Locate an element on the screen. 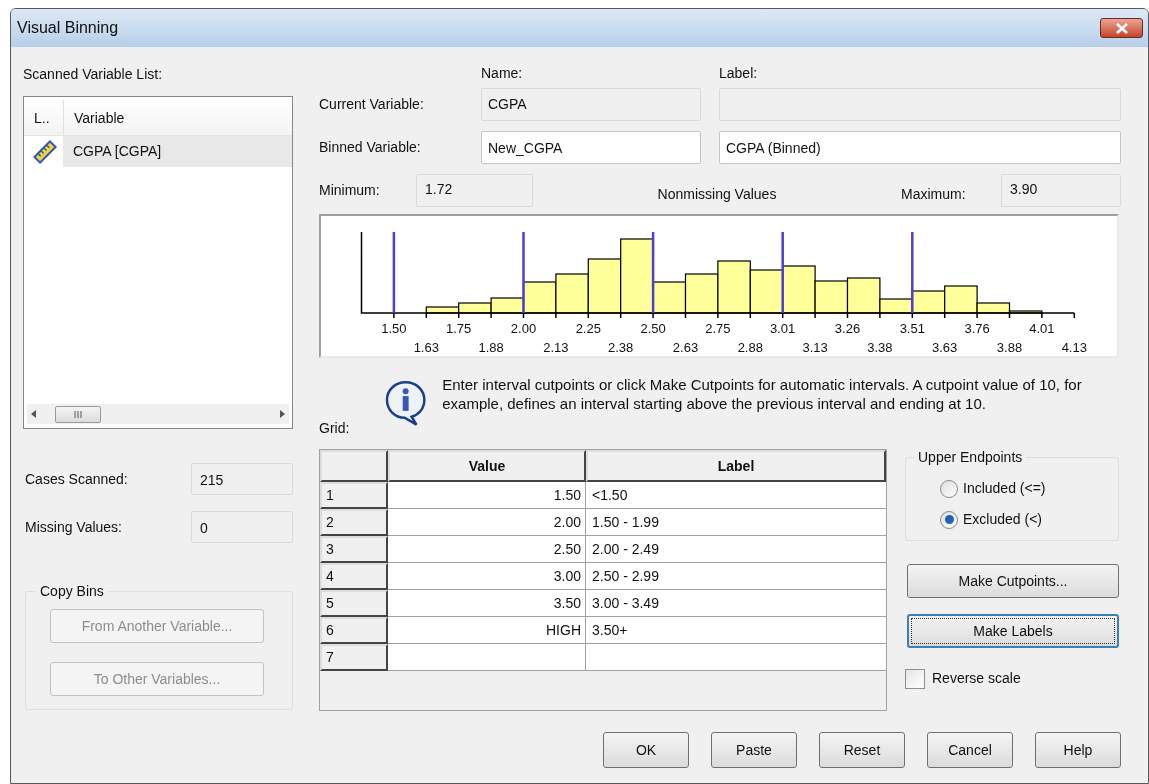 This screenshot has height=784, width=1149. close-icon is located at coordinates (1121, 28).